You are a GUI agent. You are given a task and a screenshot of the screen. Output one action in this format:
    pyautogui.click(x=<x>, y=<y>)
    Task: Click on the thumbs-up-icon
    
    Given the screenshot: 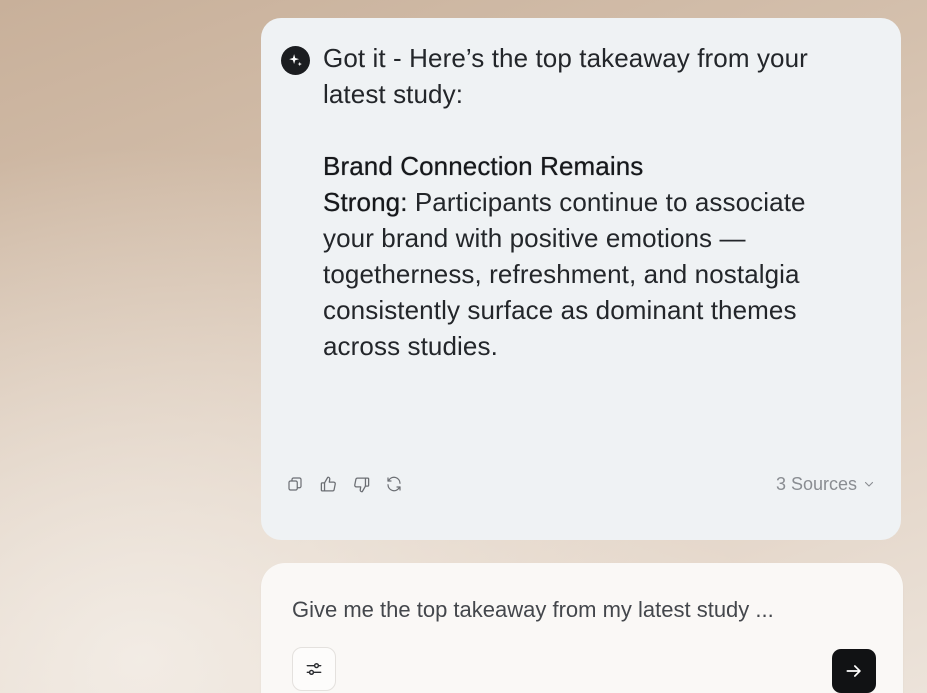 What is the action you would take?
    pyautogui.click(x=328, y=484)
    